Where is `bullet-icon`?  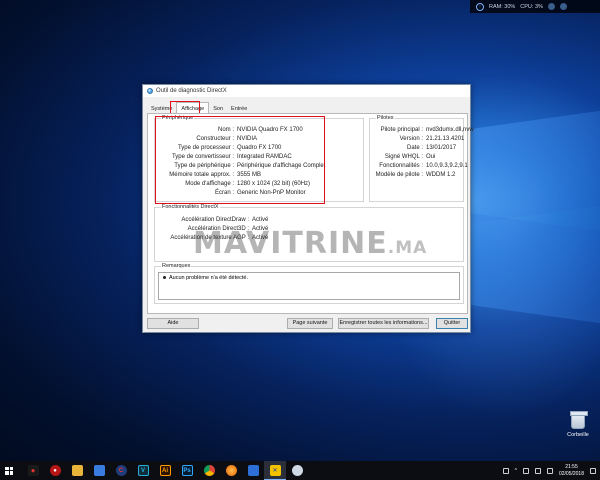
bullet-icon is located at coordinates (164, 278).